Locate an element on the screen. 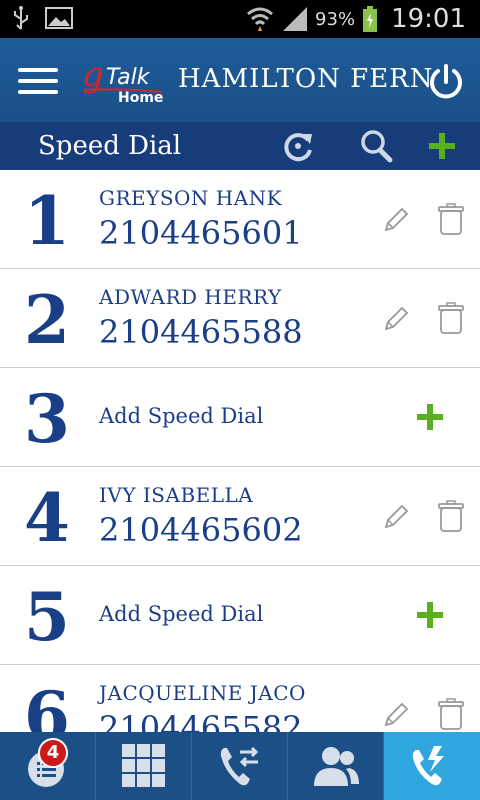 This screenshot has width=480, height=800. contact-phone: 2104465582 is located at coordinates (201, 720).